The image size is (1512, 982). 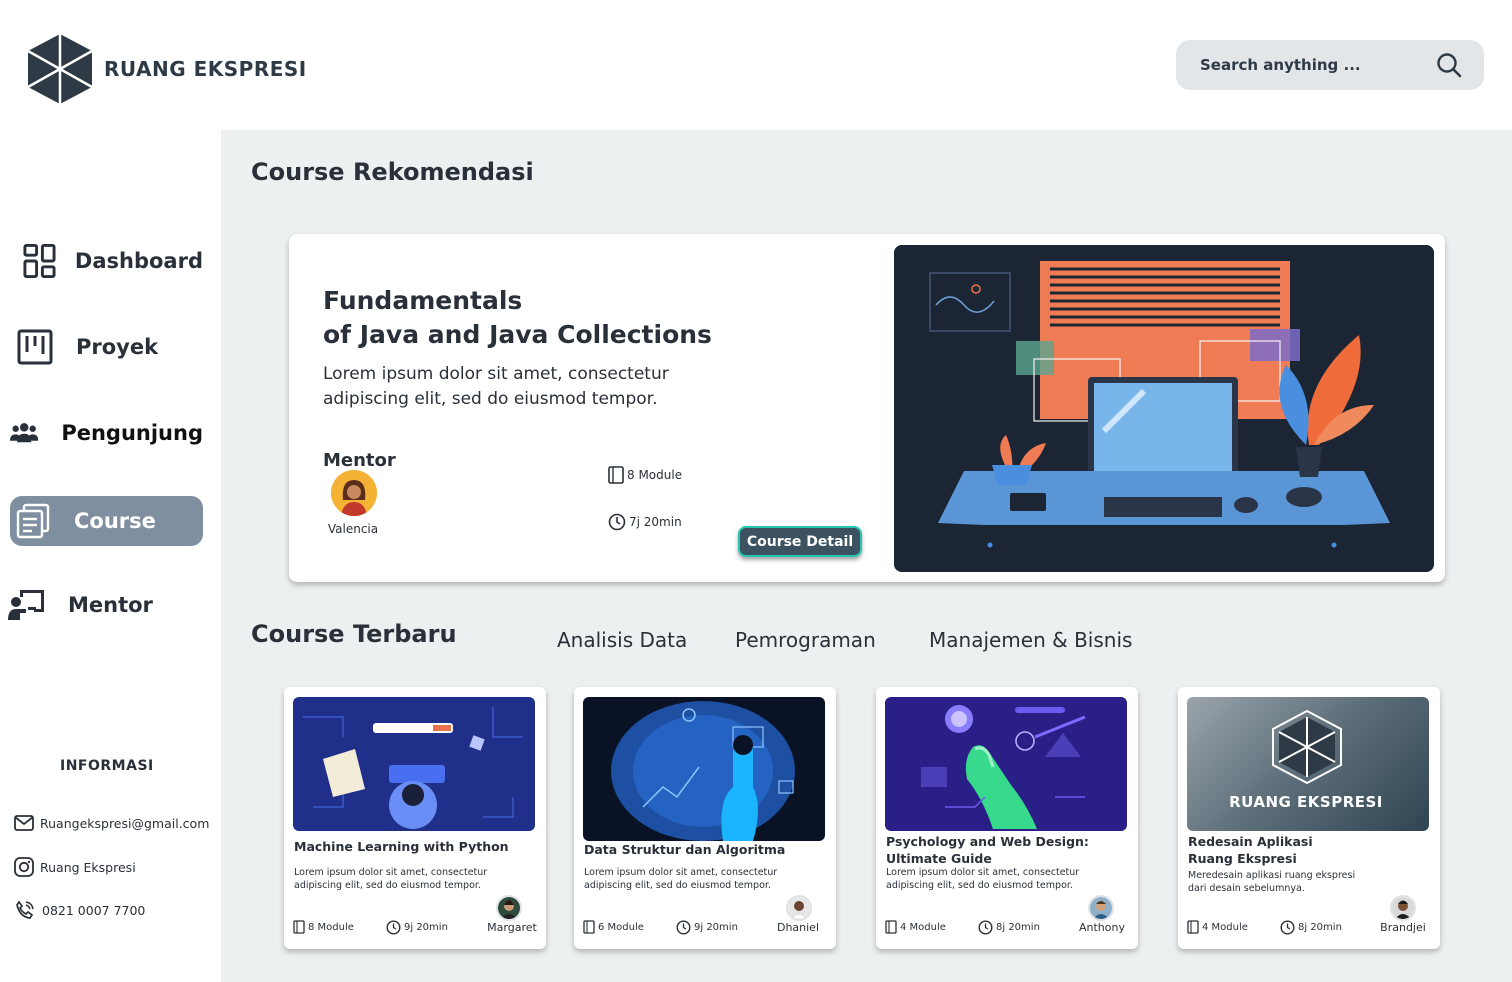 What do you see at coordinates (353, 529) in the screenshot?
I see `mentor-name: Valencia` at bounding box center [353, 529].